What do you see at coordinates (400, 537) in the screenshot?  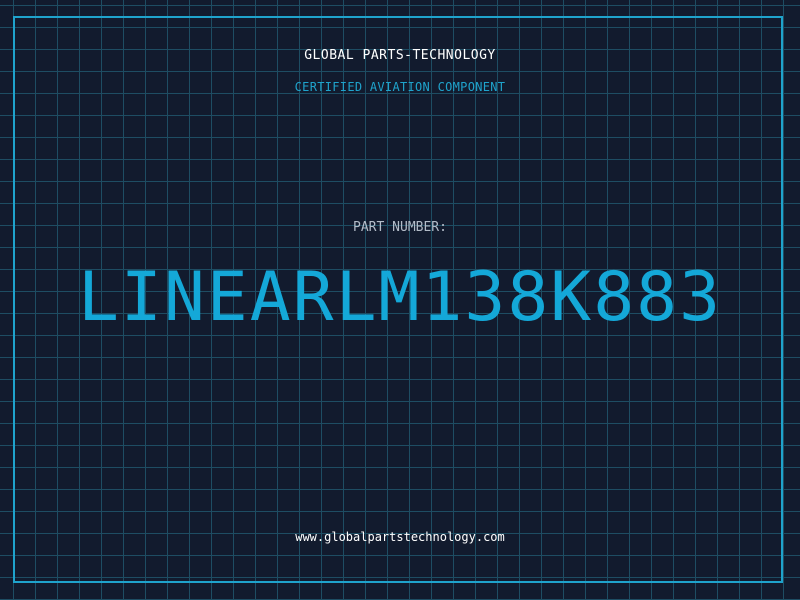 I see `website-url: www.globalpartstechnology.com` at bounding box center [400, 537].